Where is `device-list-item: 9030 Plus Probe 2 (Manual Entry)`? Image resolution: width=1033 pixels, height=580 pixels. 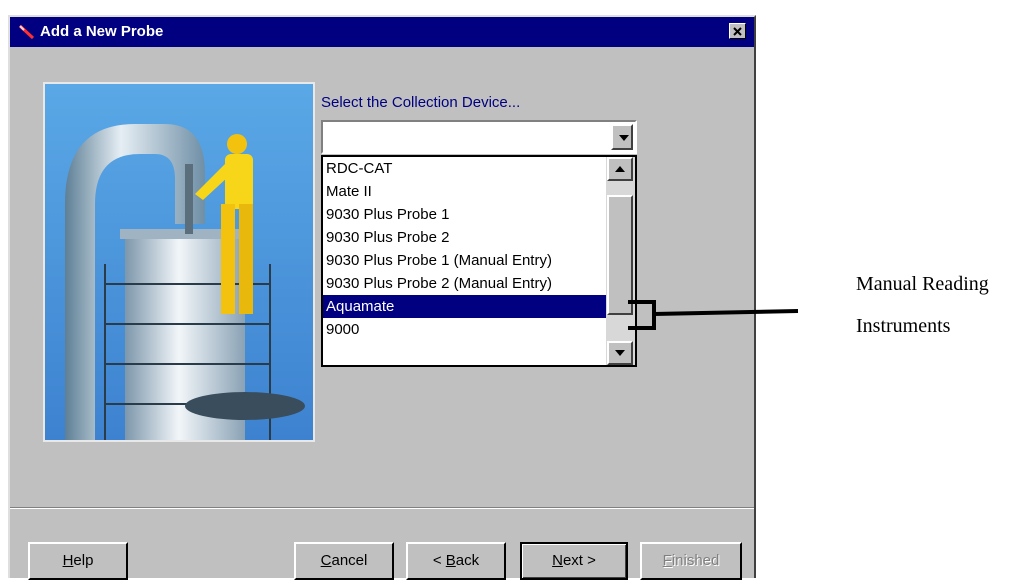
device-list-item: 9030 Plus Probe 2 (Manual Entry) is located at coordinates (464, 283).